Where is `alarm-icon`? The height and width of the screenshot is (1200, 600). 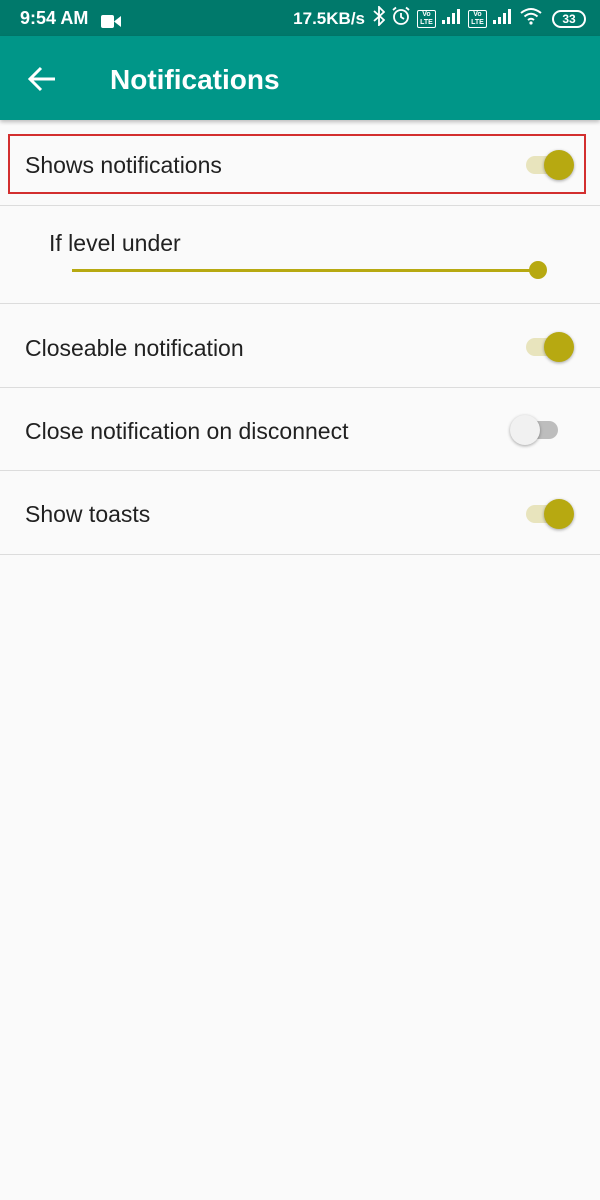 alarm-icon is located at coordinates (401, 18).